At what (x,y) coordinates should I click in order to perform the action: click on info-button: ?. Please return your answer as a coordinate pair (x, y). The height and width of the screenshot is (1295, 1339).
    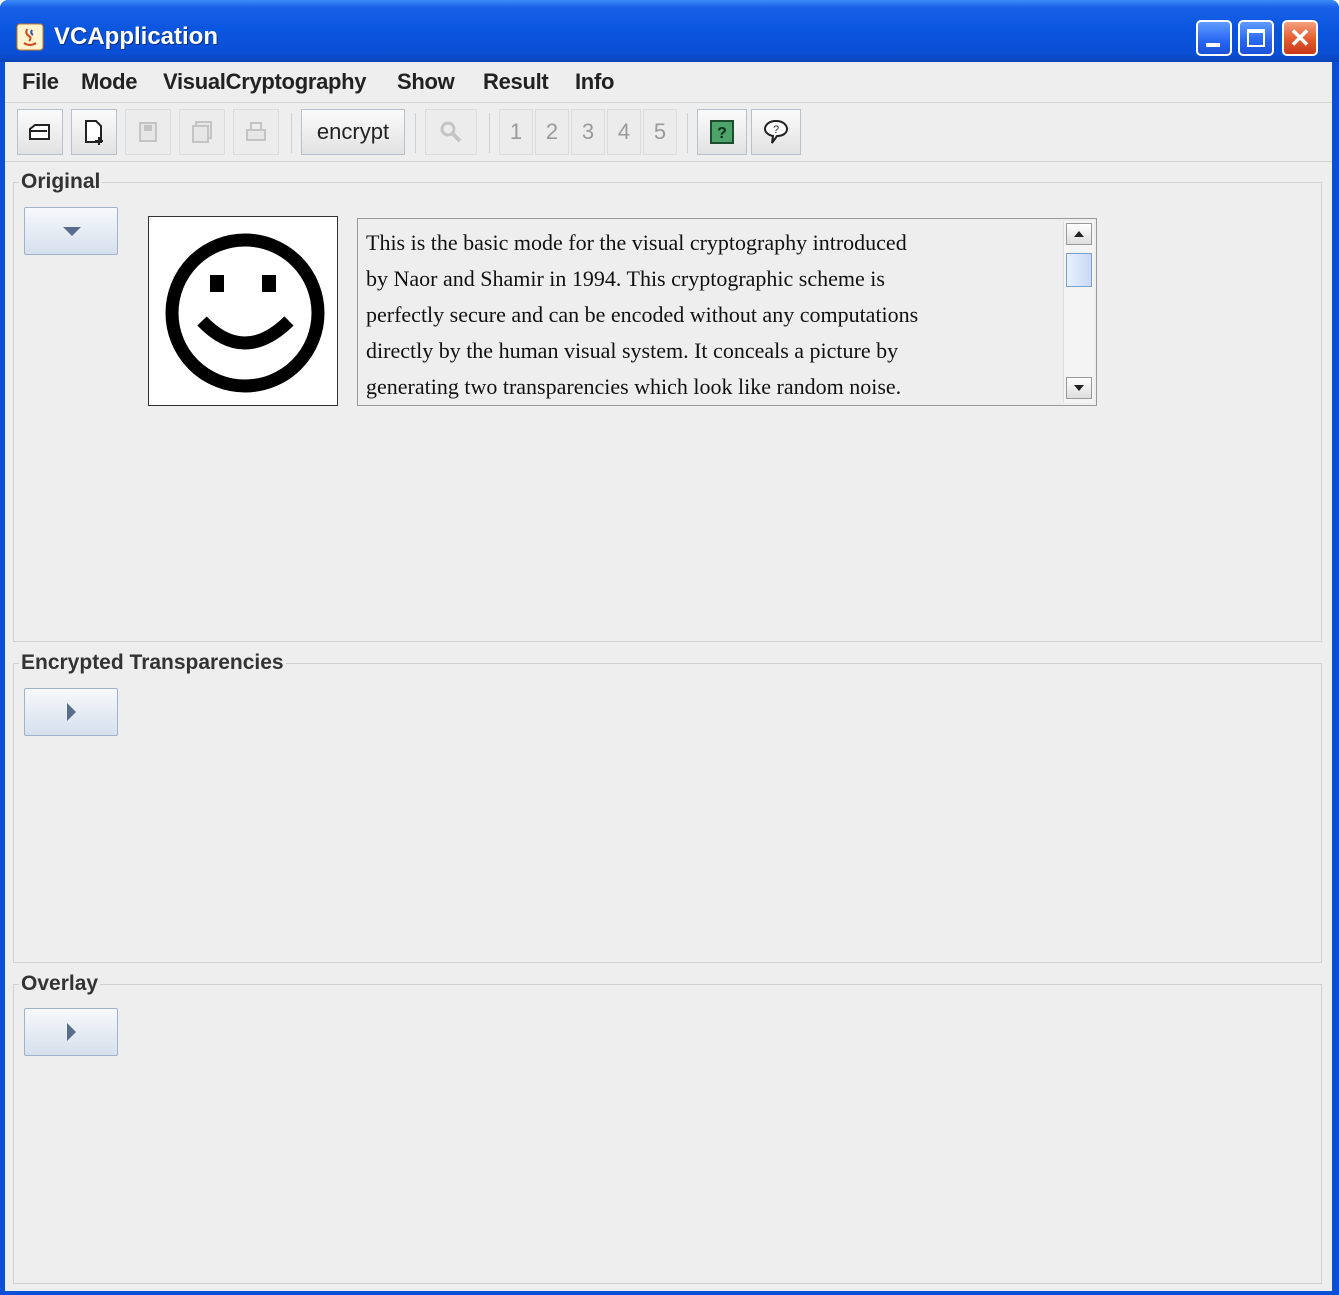
    Looking at the image, I should click on (776, 132).